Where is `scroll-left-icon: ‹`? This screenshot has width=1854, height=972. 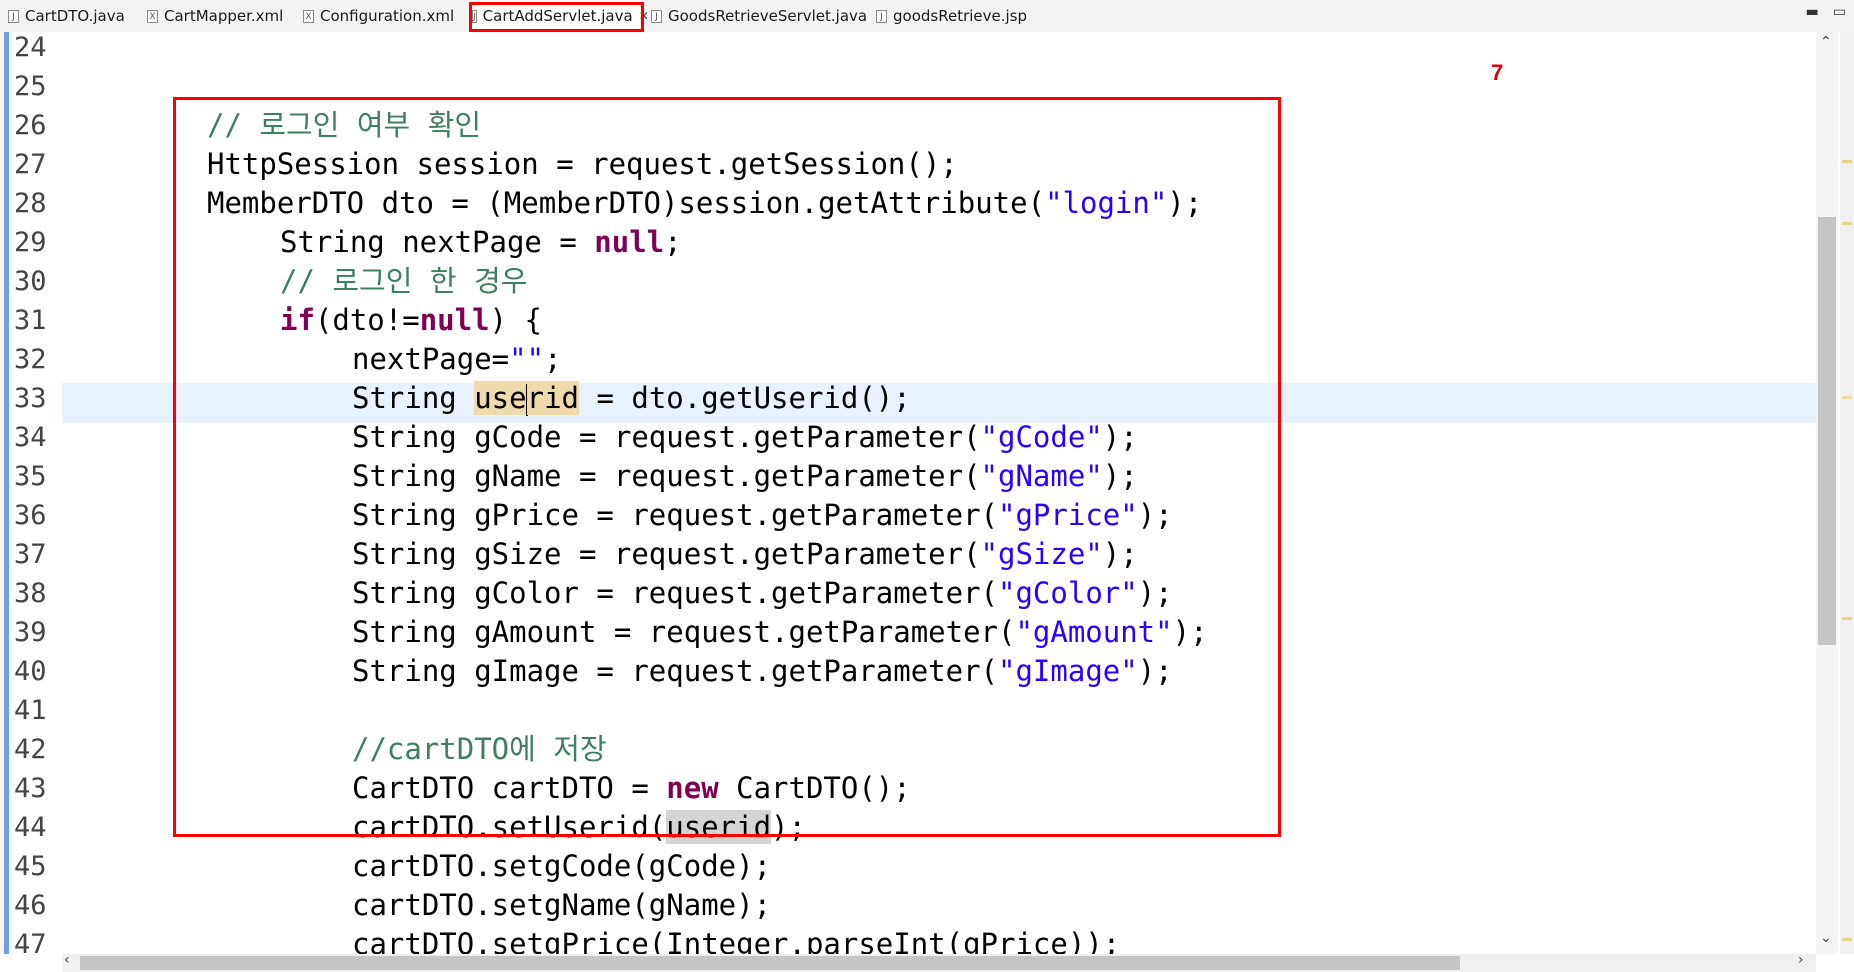
scroll-left-icon: ‹ is located at coordinates (67, 960).